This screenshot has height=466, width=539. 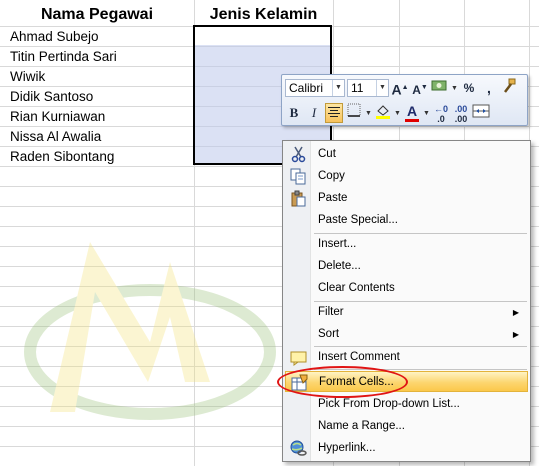 I want to click on menu-item-cut: Cut, so click(x=406, y=154).